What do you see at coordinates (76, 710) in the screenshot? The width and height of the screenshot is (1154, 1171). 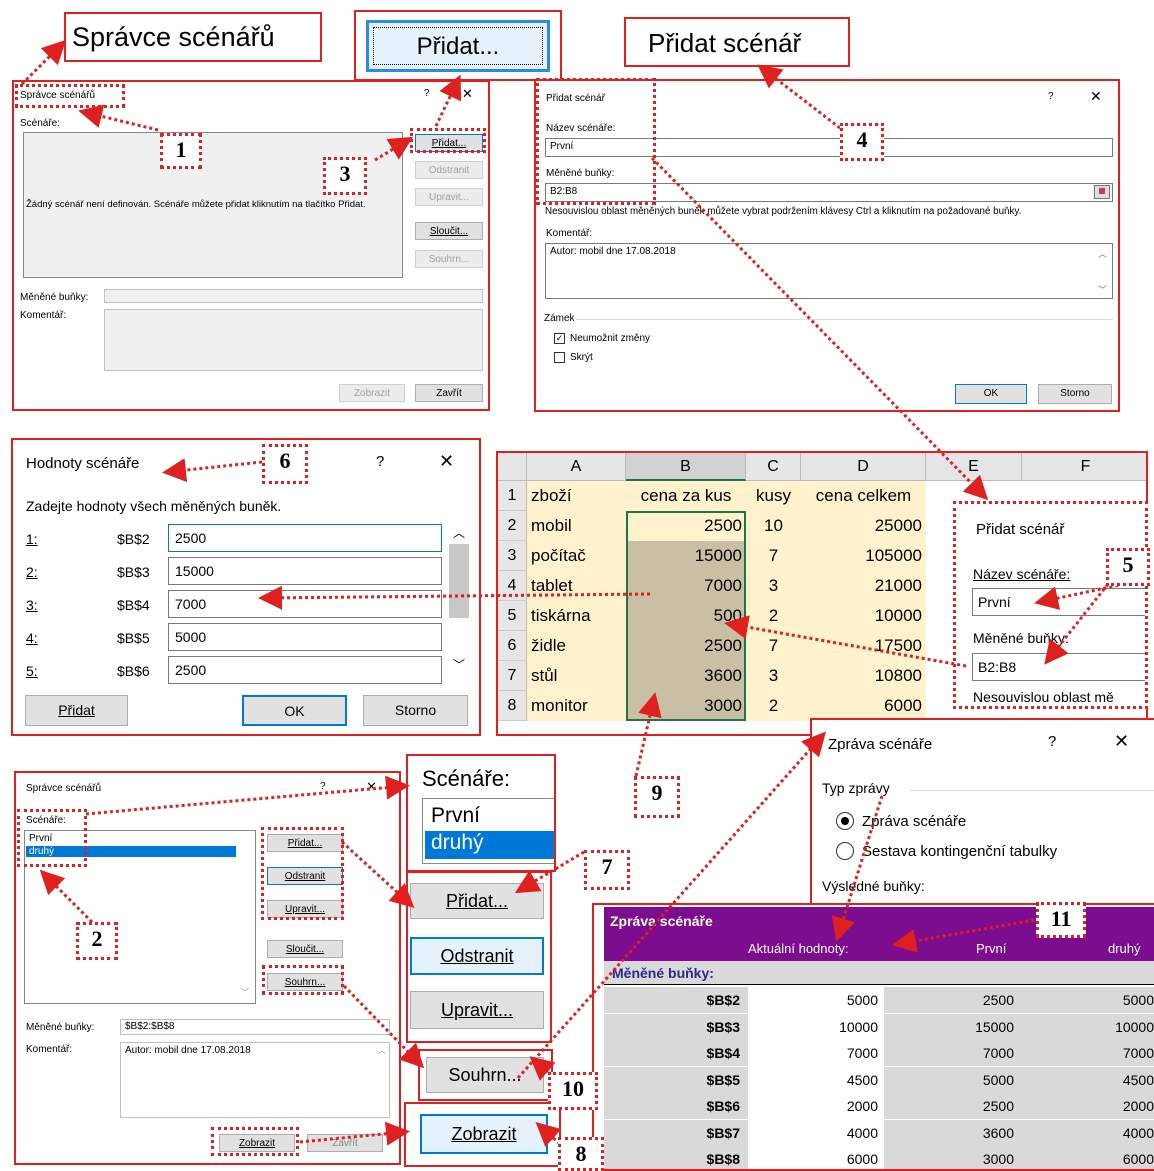 I see `add-button: Přidat` at bounding box center [76, 710].